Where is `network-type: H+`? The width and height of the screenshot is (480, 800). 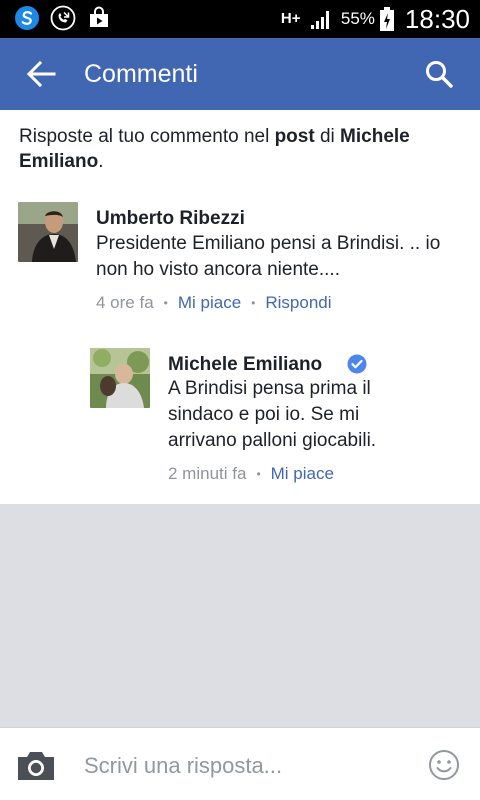 network-type: H+ is located at coordinates (290, 18).